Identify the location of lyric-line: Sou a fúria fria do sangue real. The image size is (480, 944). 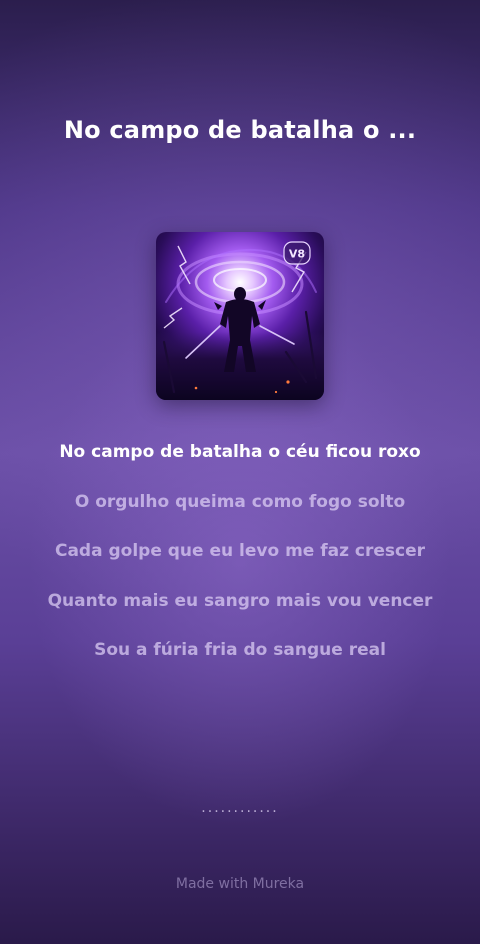
(240, 650).